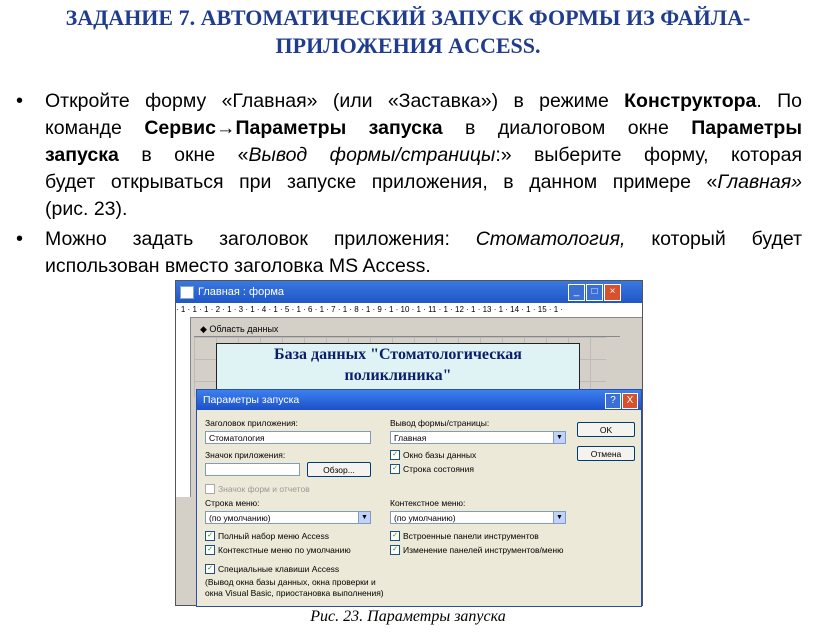 The image size is (816, 636). What do you see at coordinates (408, 45) in the screenshot?
I see `heading-line2: ПРИЛОЖЕНИЯ ACCESS.` at bounding box center [408, 45].